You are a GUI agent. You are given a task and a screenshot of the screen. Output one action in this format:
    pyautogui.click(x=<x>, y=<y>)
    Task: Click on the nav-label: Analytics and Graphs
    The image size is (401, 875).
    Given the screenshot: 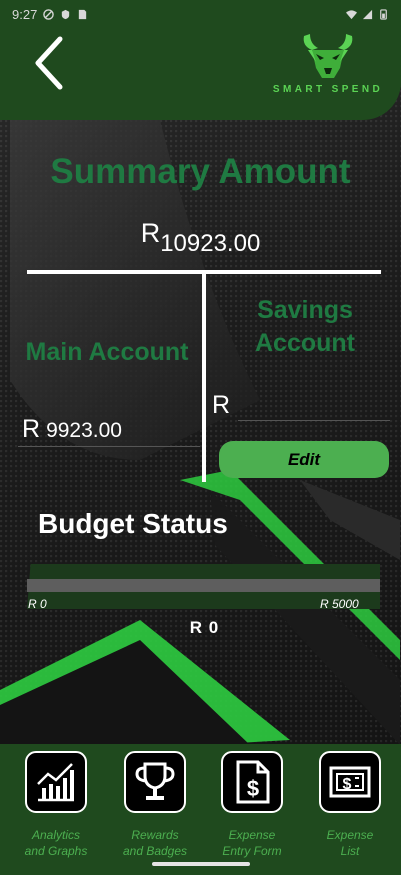 What is the action you would take?
    pyautogui.click(x=56, y=843)
    